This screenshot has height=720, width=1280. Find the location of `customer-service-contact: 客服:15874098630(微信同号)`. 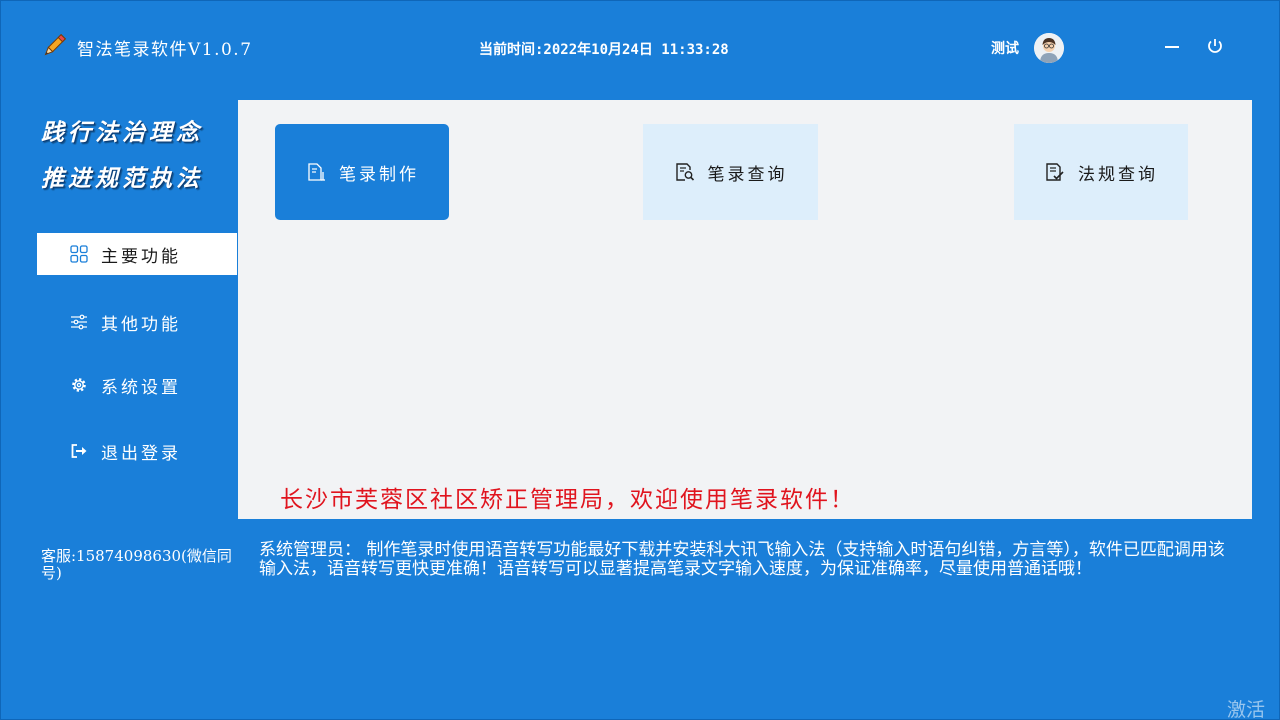

customer-service-contact: 客服:15874098630(微信同号) is located at coordinates (136, 564).